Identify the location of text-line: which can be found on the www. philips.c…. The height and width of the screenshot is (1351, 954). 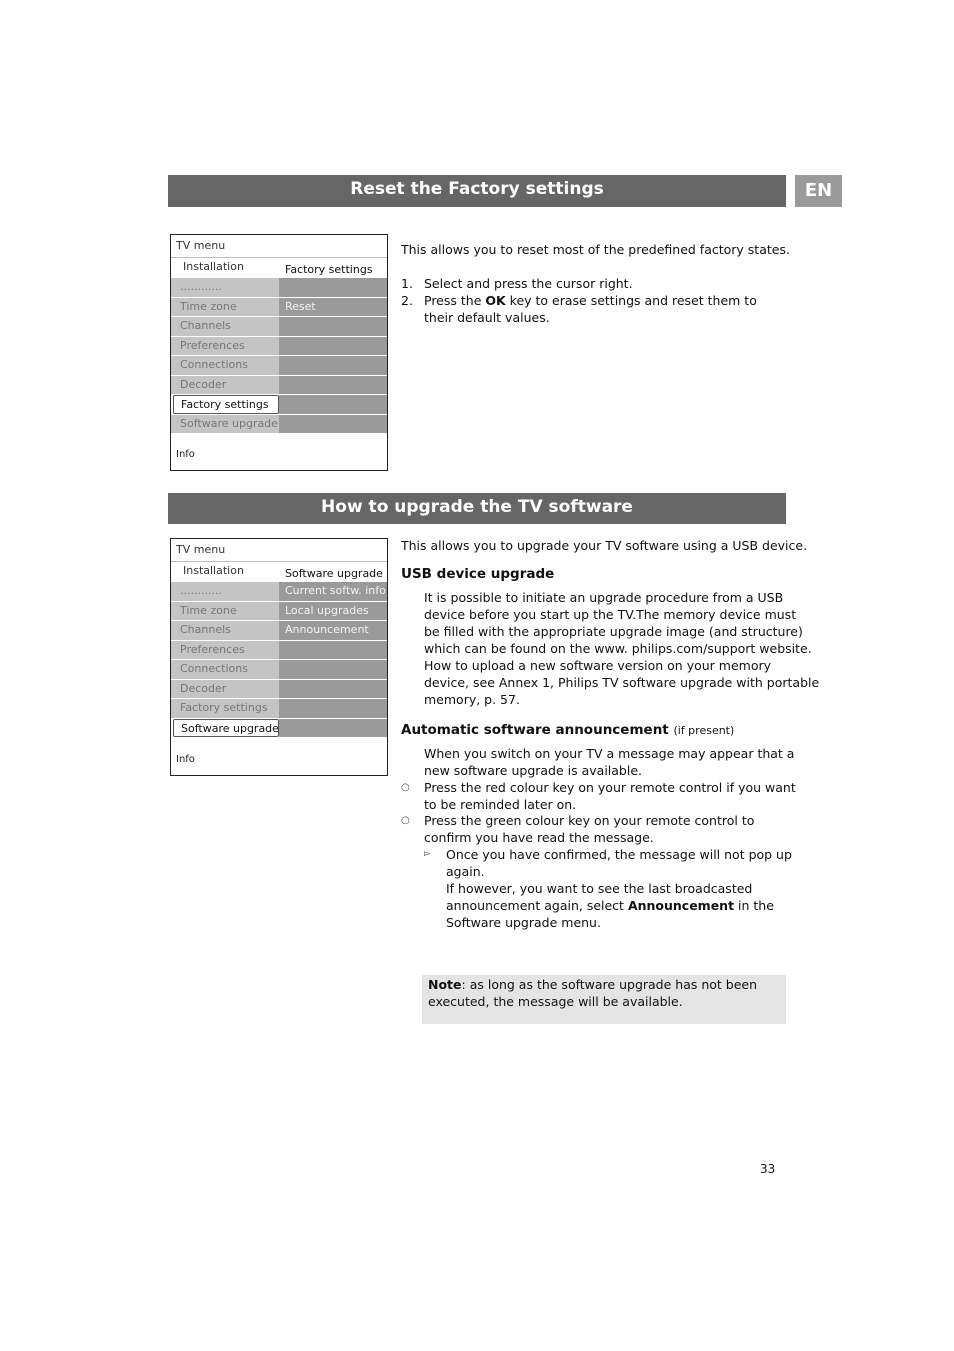
(618, 648).